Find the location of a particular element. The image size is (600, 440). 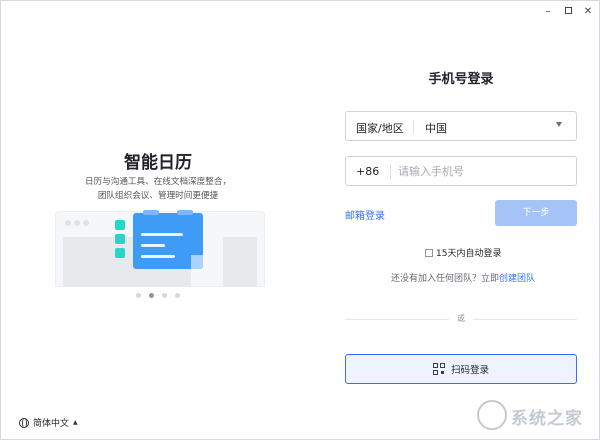

chevron-down-icon is located at coordinates (559, 124).